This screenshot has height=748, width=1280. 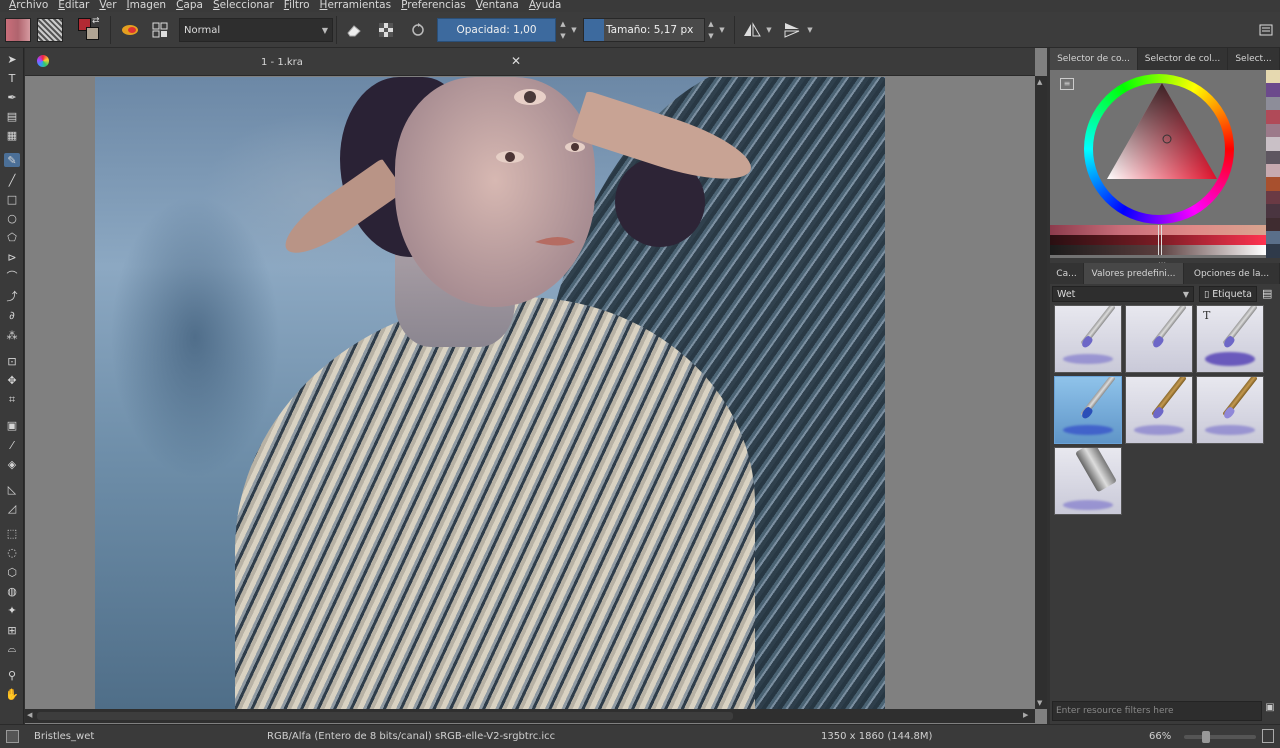 What do you see at coordinates (160, 30) in the screenshot?
I see `brush-editor-icon` at bounding box center [160, 30].